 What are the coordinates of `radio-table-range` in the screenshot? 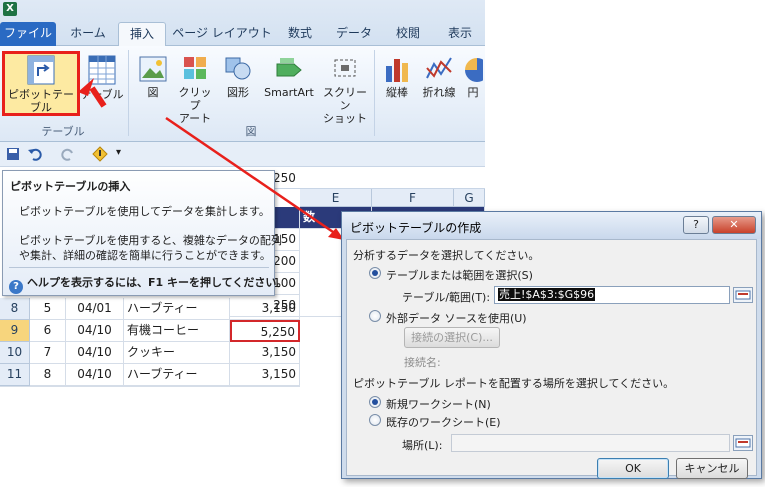 It's located at (375, 273).